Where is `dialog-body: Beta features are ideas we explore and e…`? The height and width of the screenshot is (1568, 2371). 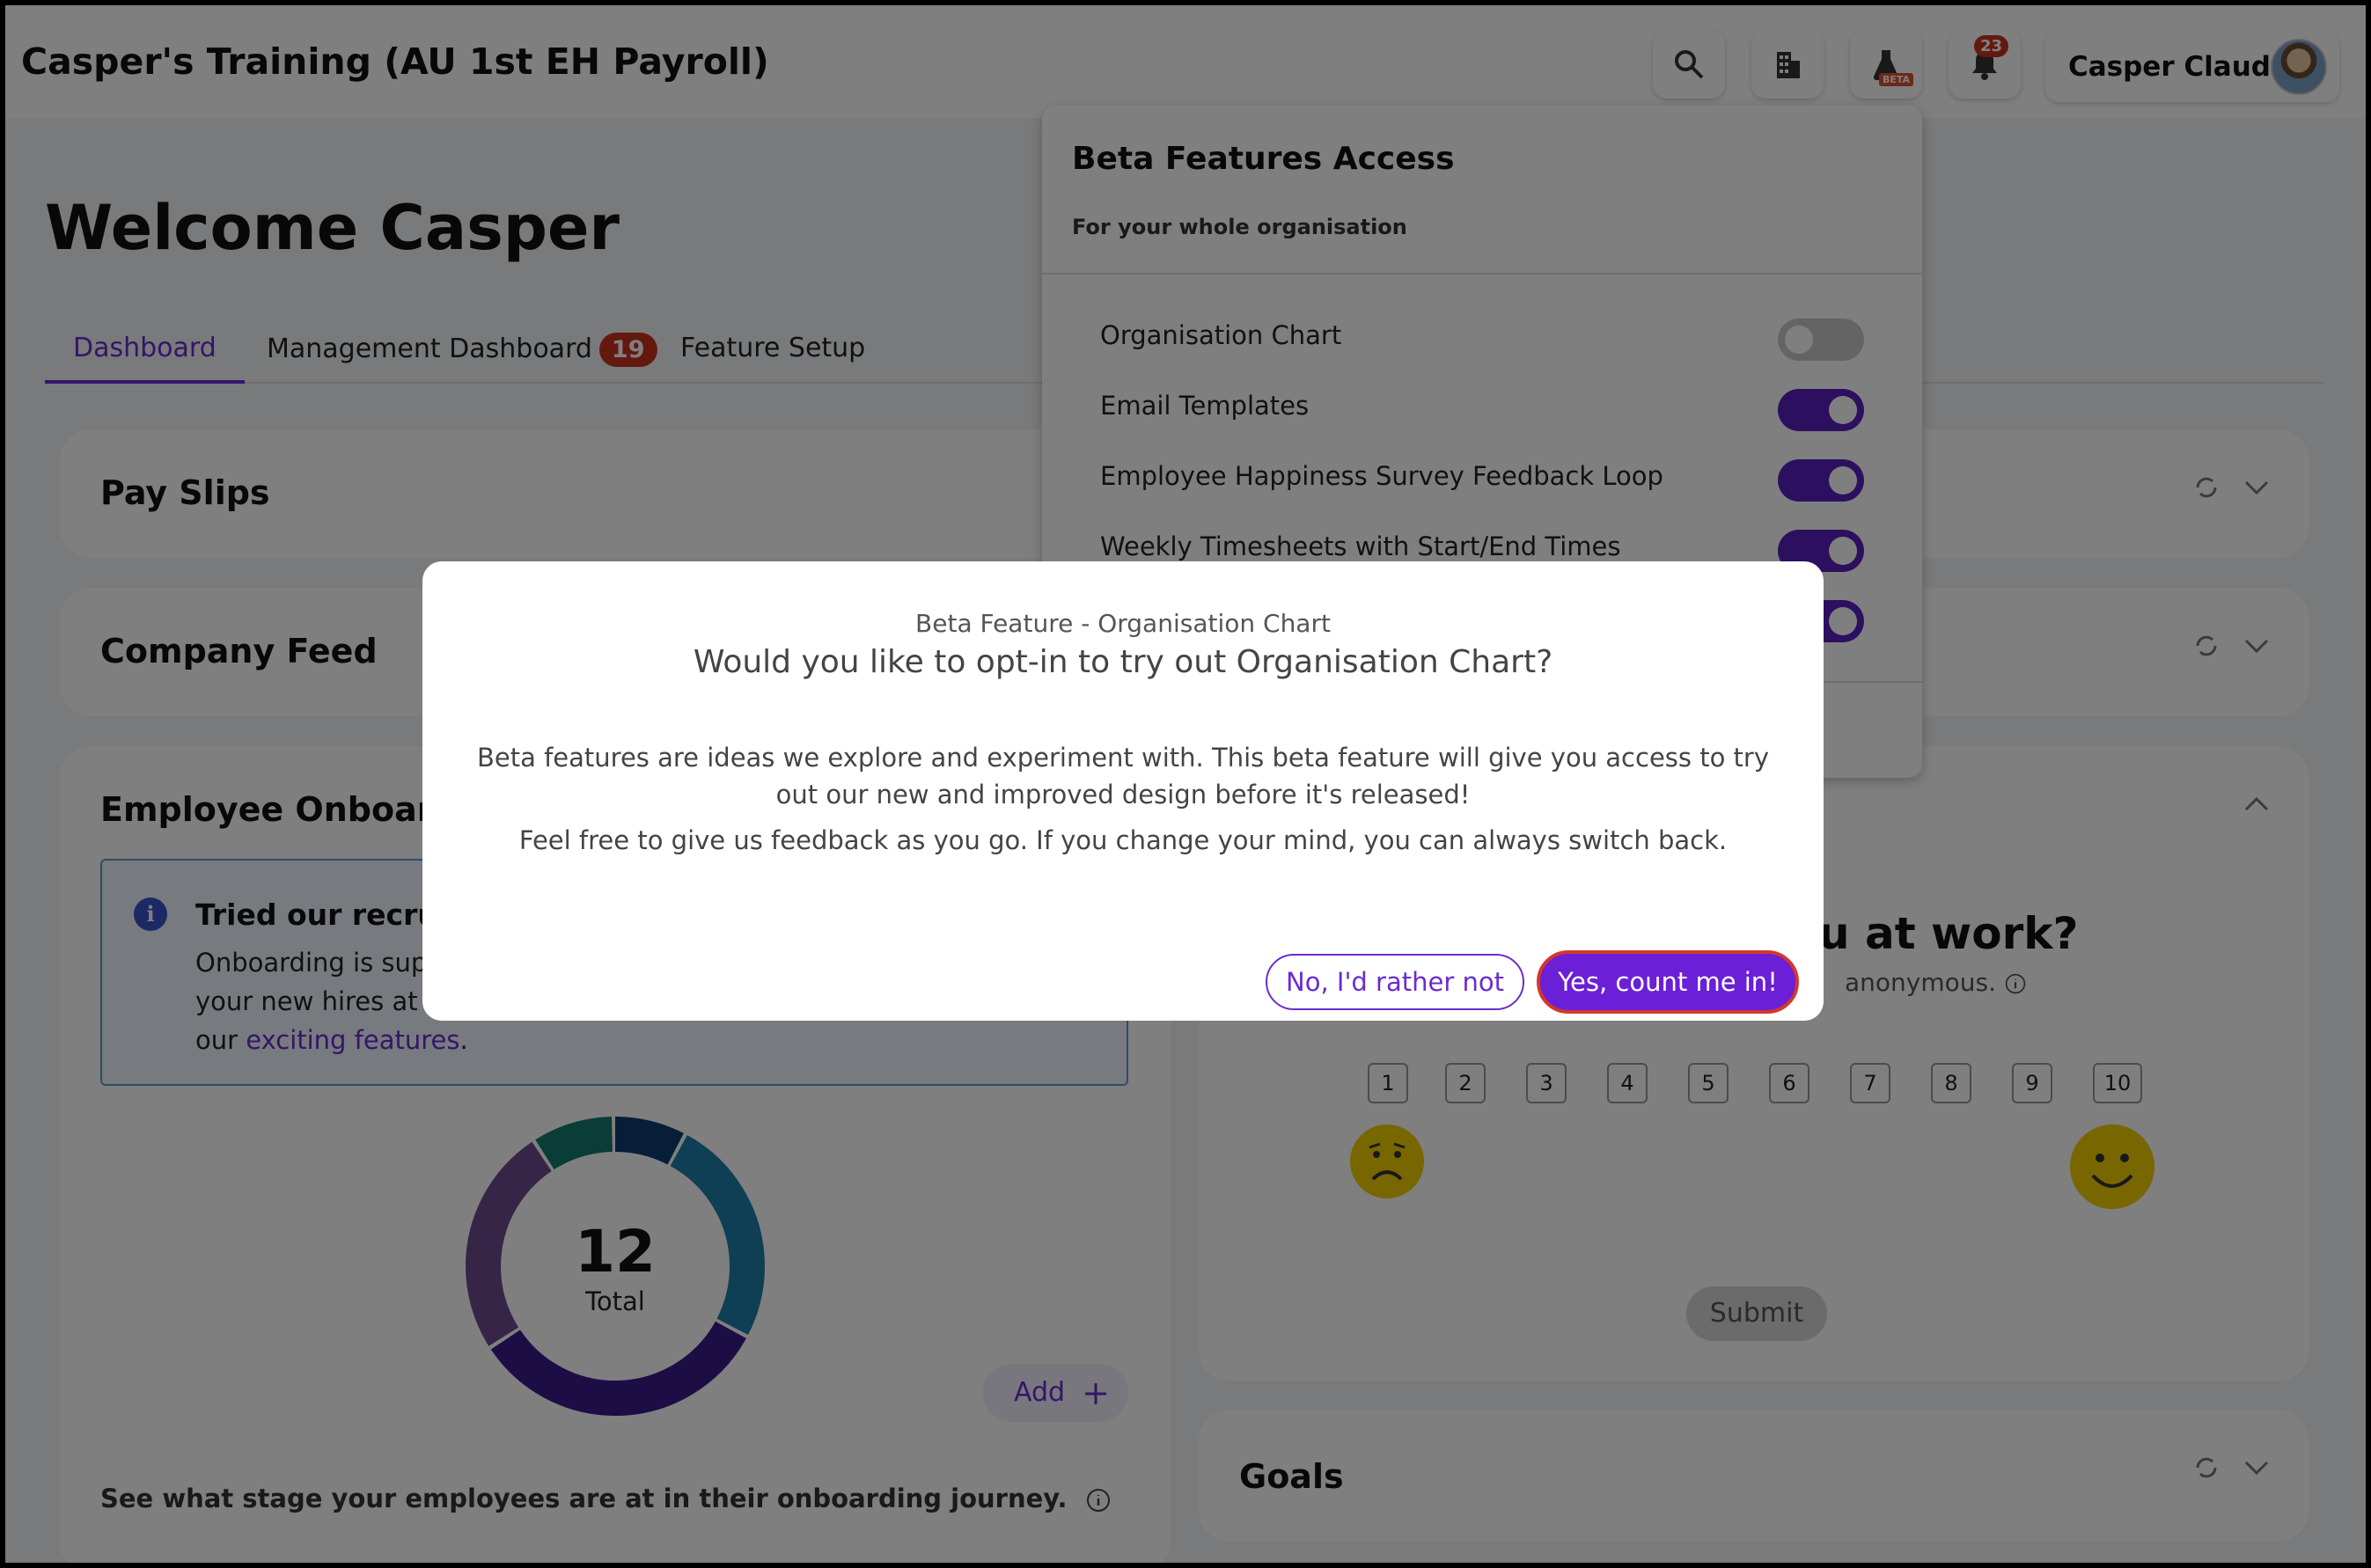
dialog-body: Beta features are ideas we explore and e… is located at coordinates (1123, 777).